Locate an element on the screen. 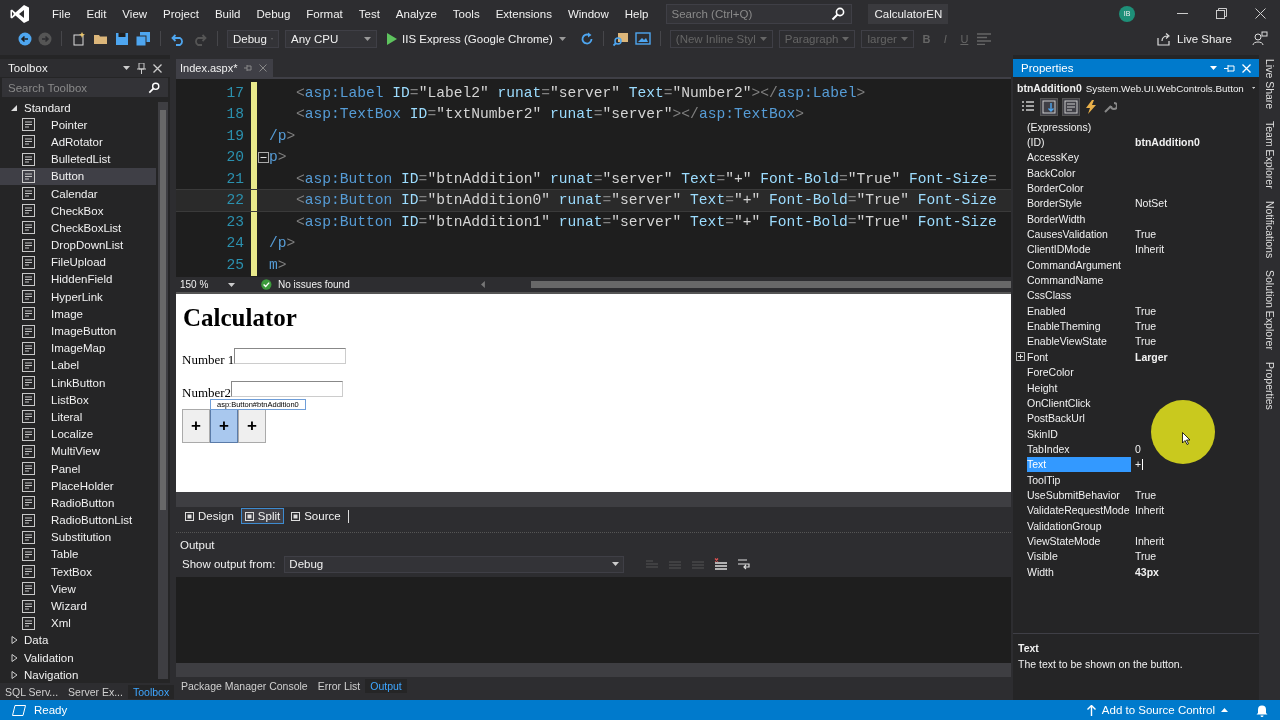 The width and height of the screenshot is (1280, 720). back-icon is located at coordinates (25, 38).